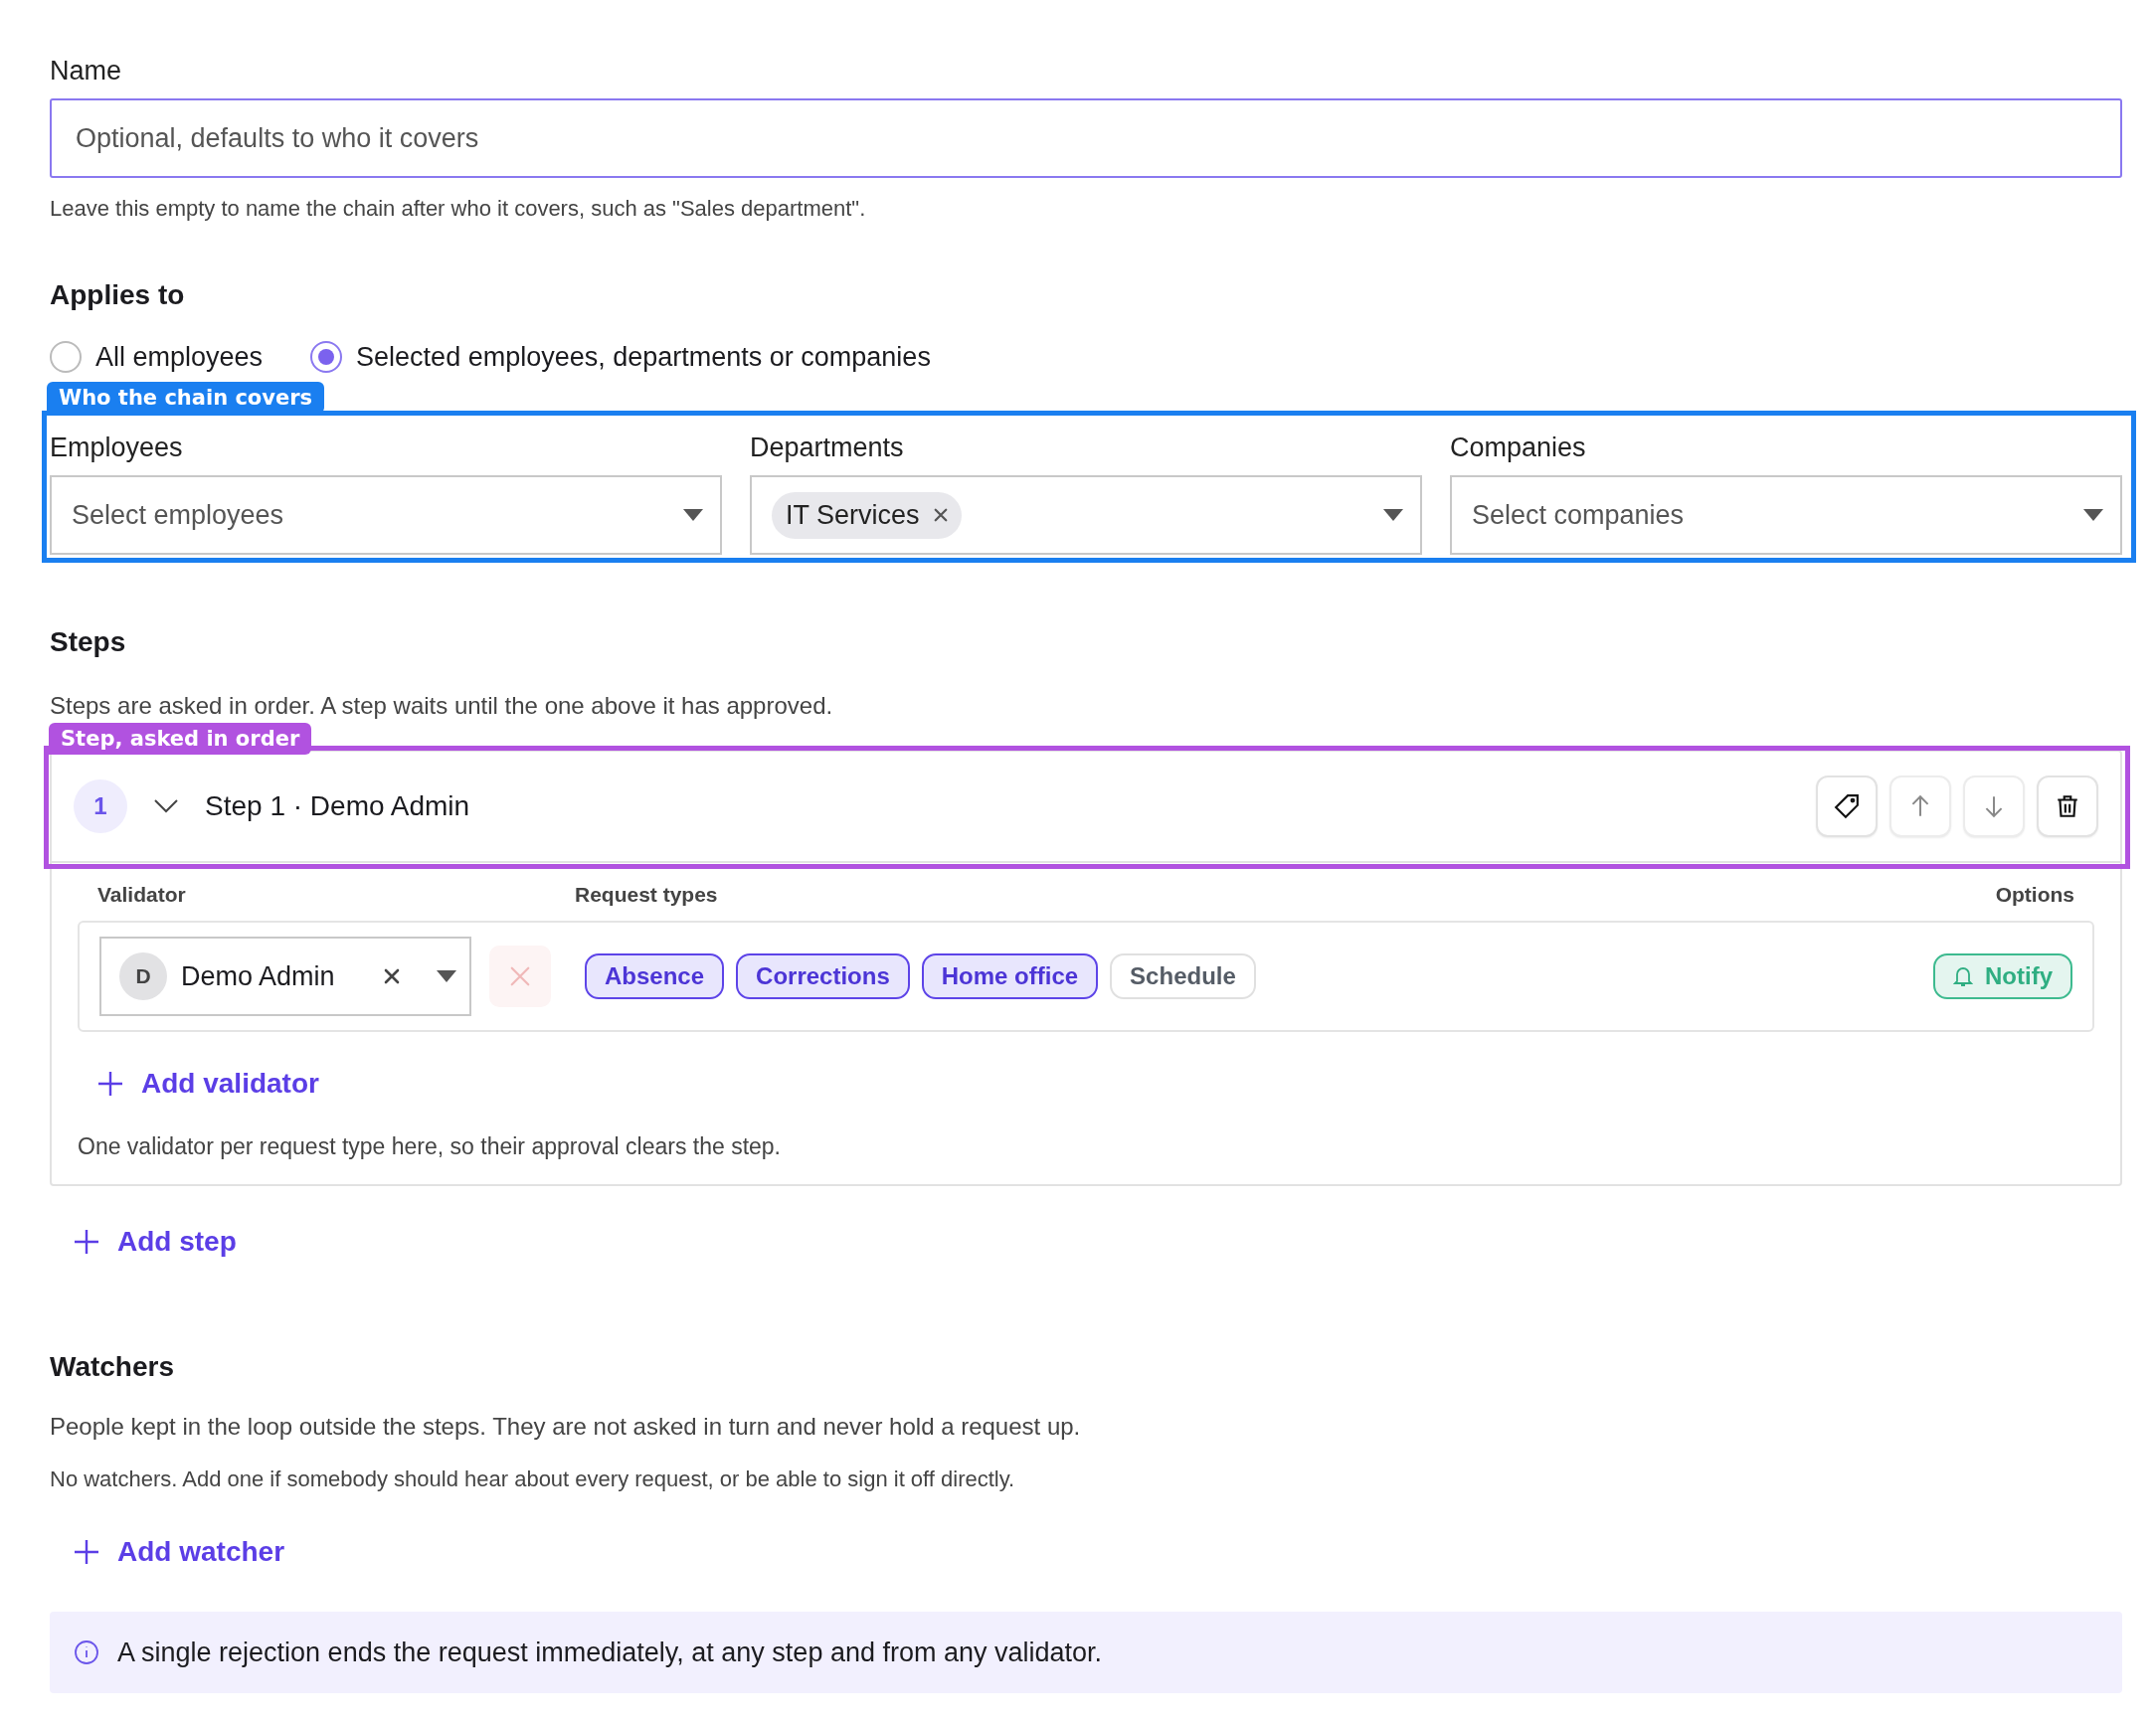  Describe the element at coordinates (178, 515) in the screenshot. I see `select-placeholder: Select employees` at that location.